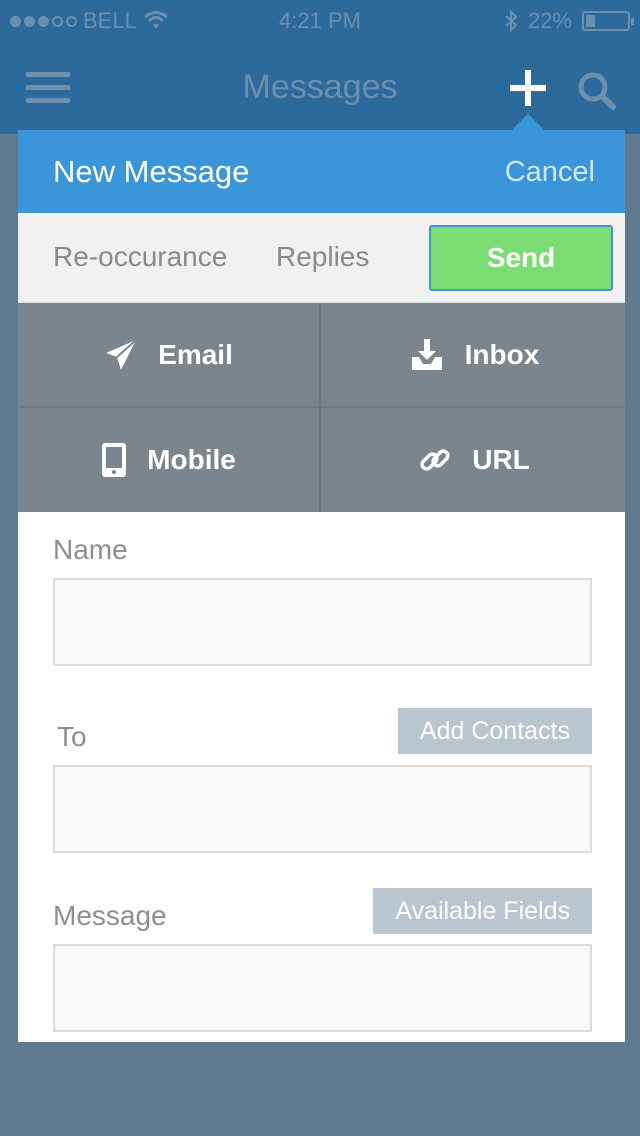 This screenshot has height=1136, width=640. I want to click on channel-label: Mobile, so click(191, 459).